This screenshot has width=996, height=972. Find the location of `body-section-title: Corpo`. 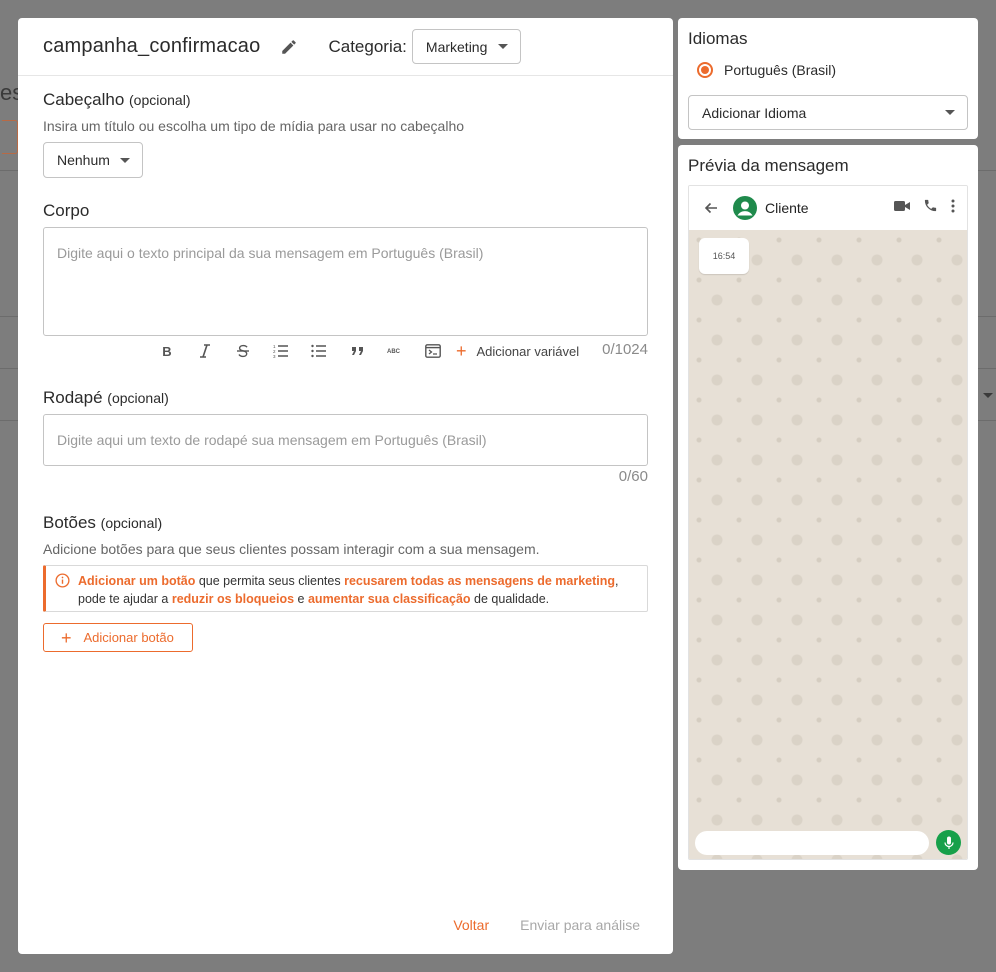

body-section-title: Corpo is located at coordinates (66, 210).